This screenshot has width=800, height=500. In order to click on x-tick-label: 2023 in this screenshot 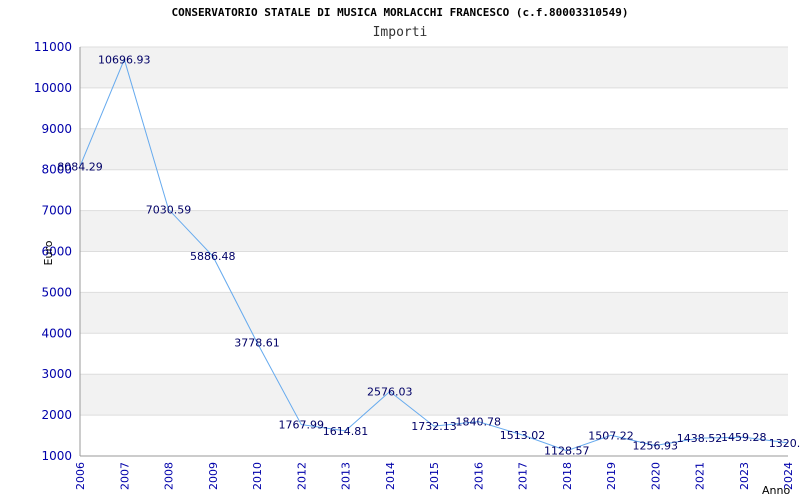, I will do `click(744, 476)`.